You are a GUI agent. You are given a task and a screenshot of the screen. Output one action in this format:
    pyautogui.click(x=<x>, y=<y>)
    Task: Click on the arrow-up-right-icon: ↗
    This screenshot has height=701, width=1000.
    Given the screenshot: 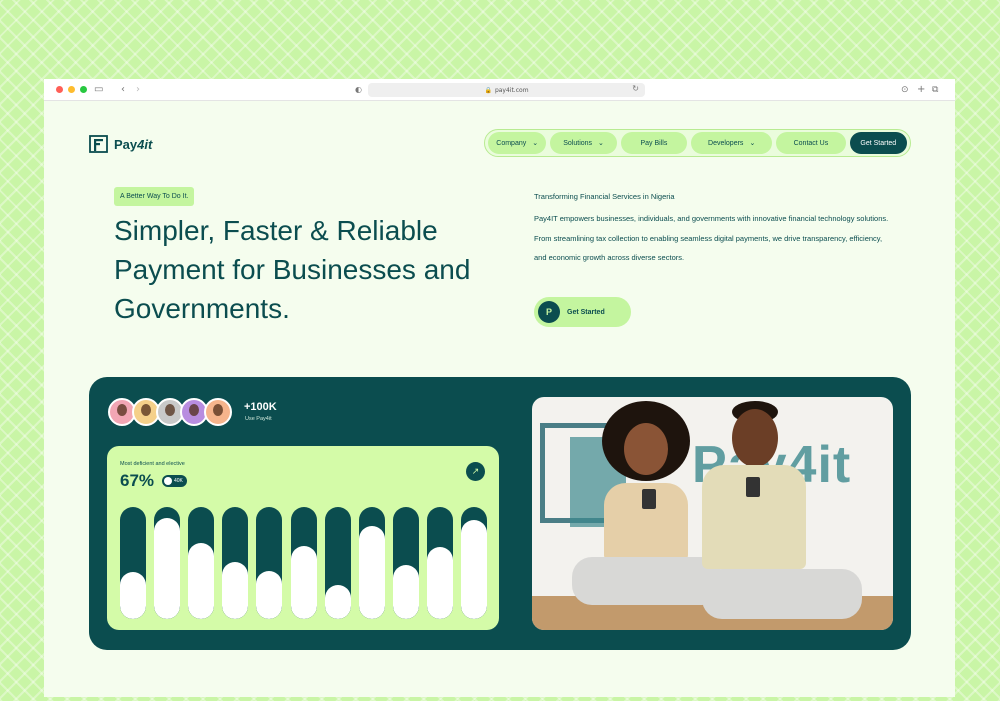 What is the action you would take?
    pyautogui.click(x=475, y=471)
    